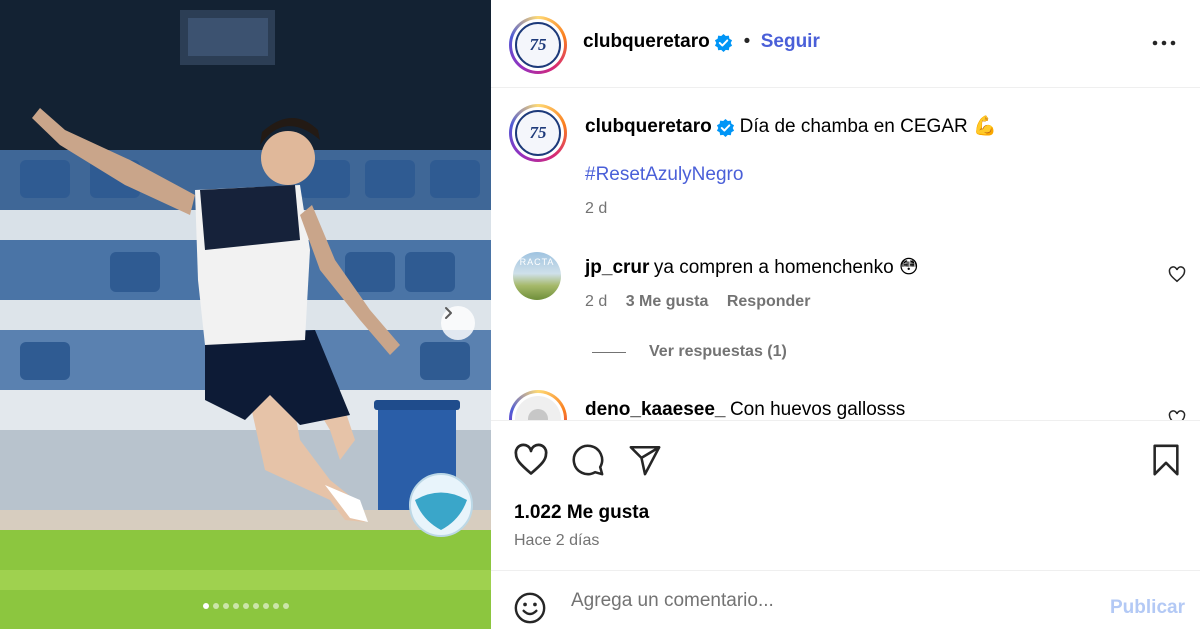 The width and height of the screenshot is (1200, 629). What do you see at coordinates (531, 460) in the screenshot?
I see `like-heart-icon` at bounding box center [531, 460].